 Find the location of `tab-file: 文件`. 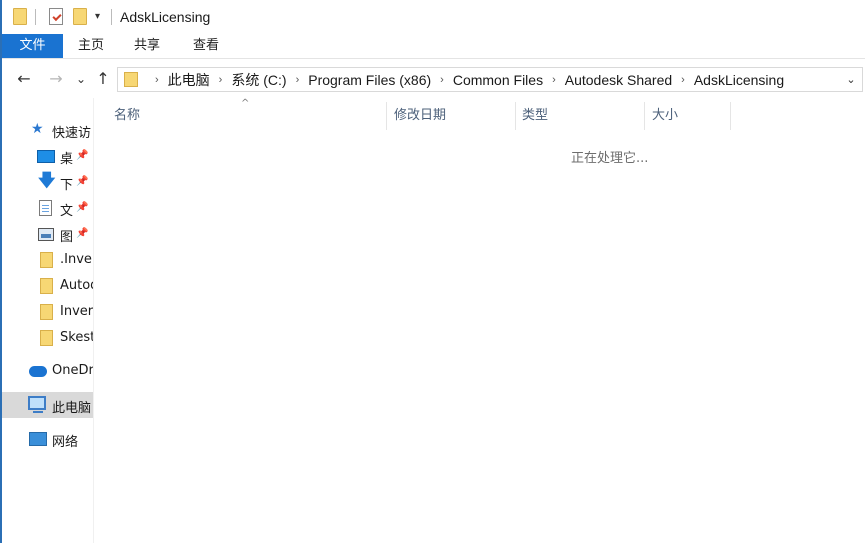

tab-file: 文件 is located at coordinates (32, 46).